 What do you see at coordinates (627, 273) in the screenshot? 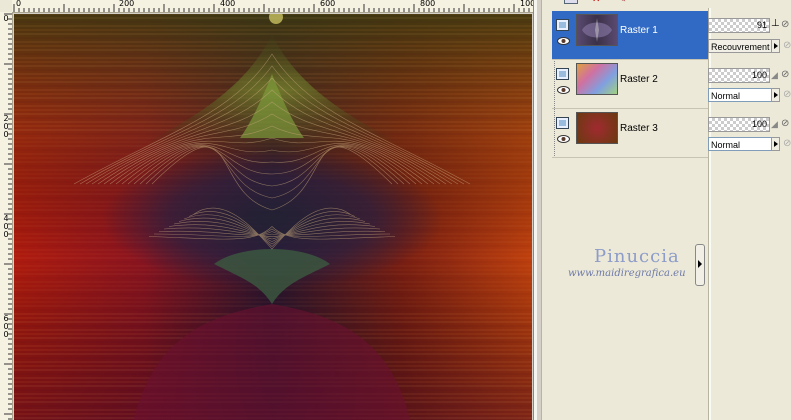
I see `watermark-url: www.maidiregrafica.eu` at bounding box center [627, 273].